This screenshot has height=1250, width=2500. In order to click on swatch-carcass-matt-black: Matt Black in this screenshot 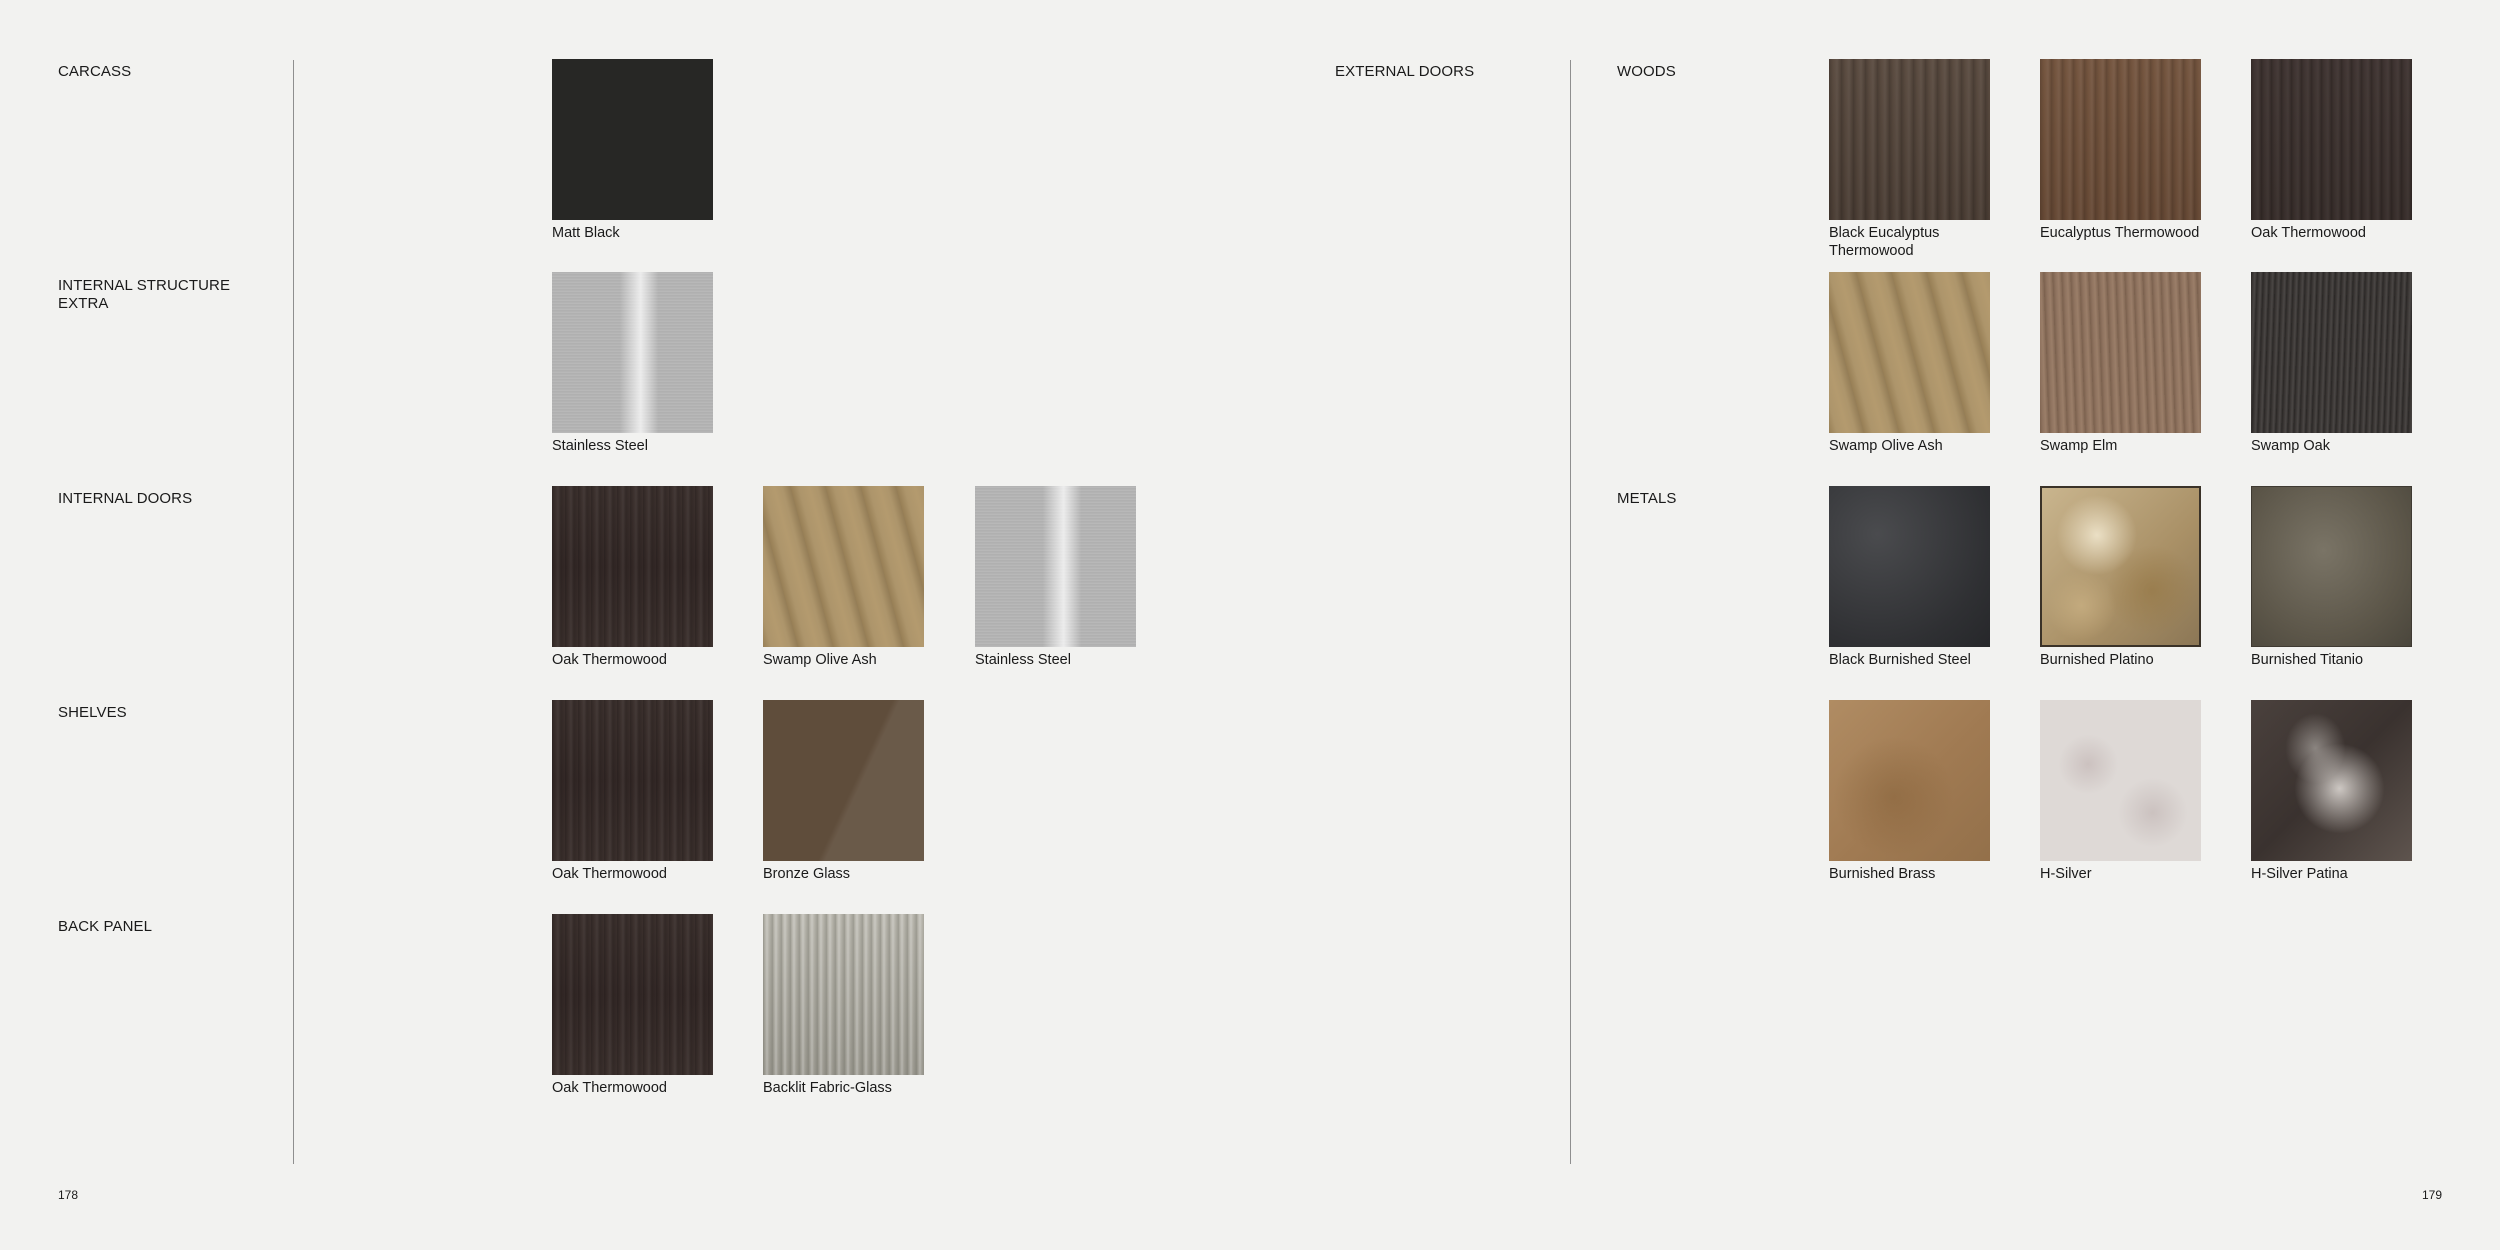, I will do `click(632, 150)`.